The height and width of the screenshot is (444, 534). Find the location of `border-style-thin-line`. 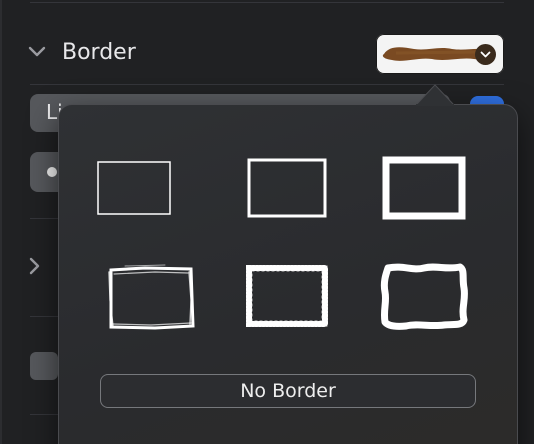

border-style-thin-line is located at coordinates (134, 188).